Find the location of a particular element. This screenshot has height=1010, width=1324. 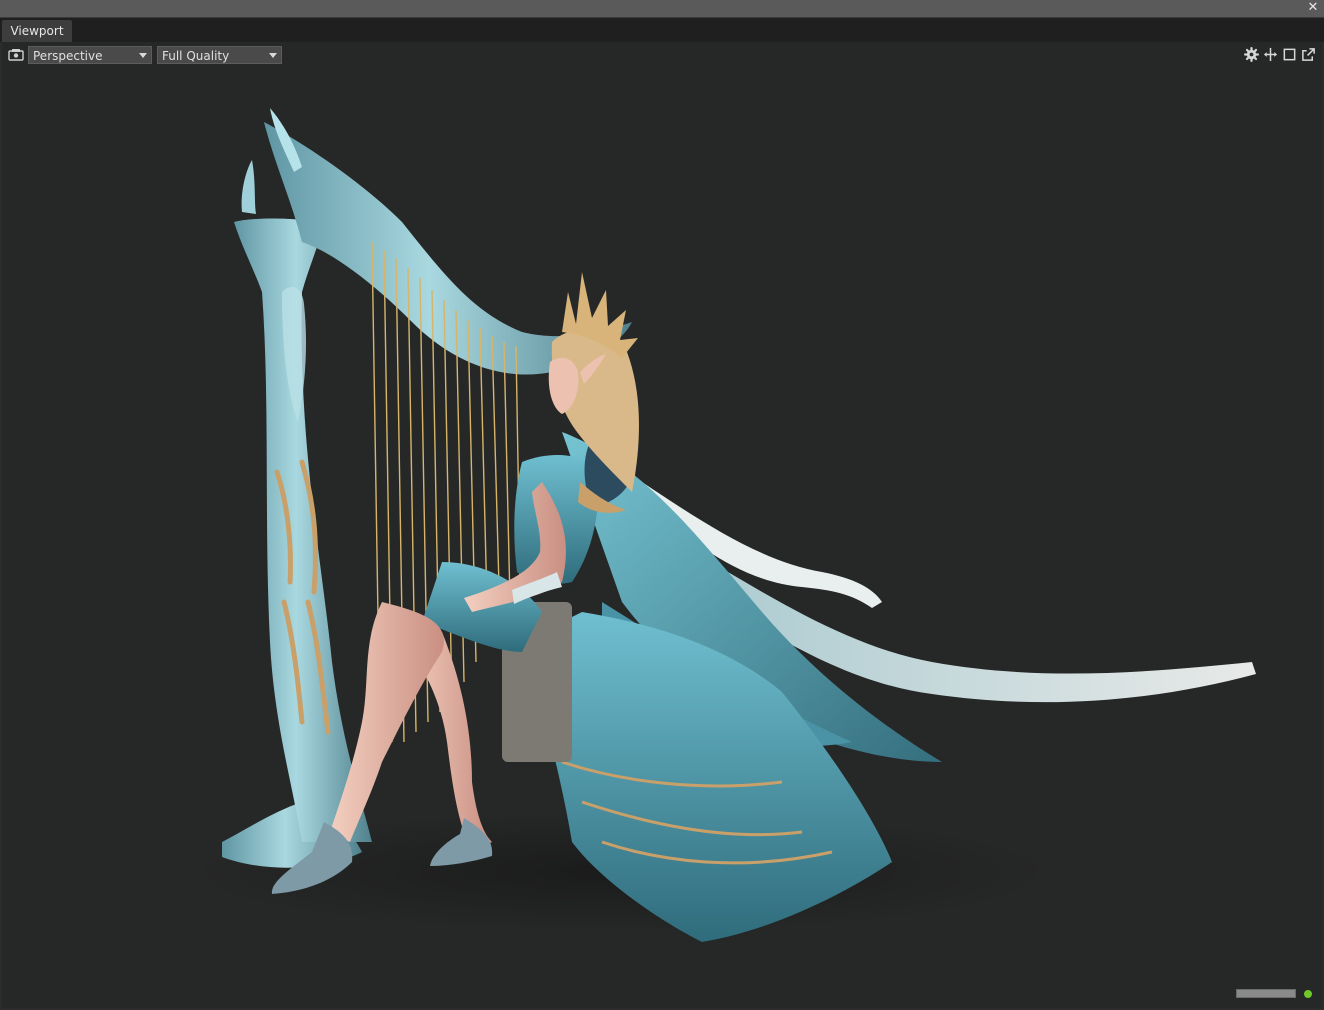

progress-bar is located at coordinates (1266, 993).